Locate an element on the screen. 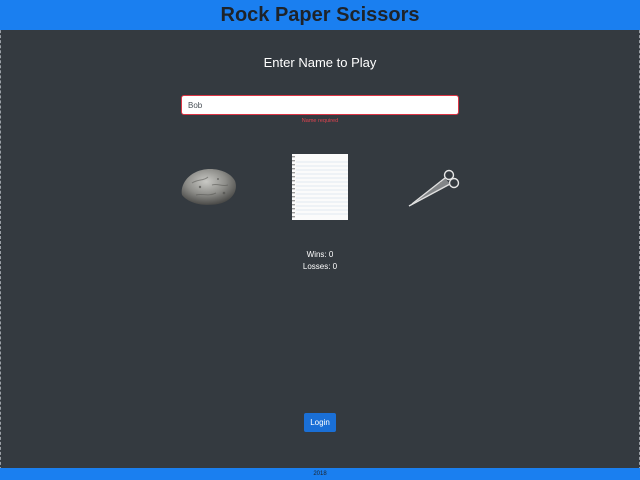 This screenshot has width=640, height=480. scissors-choice is located at coordinates (434, 188).